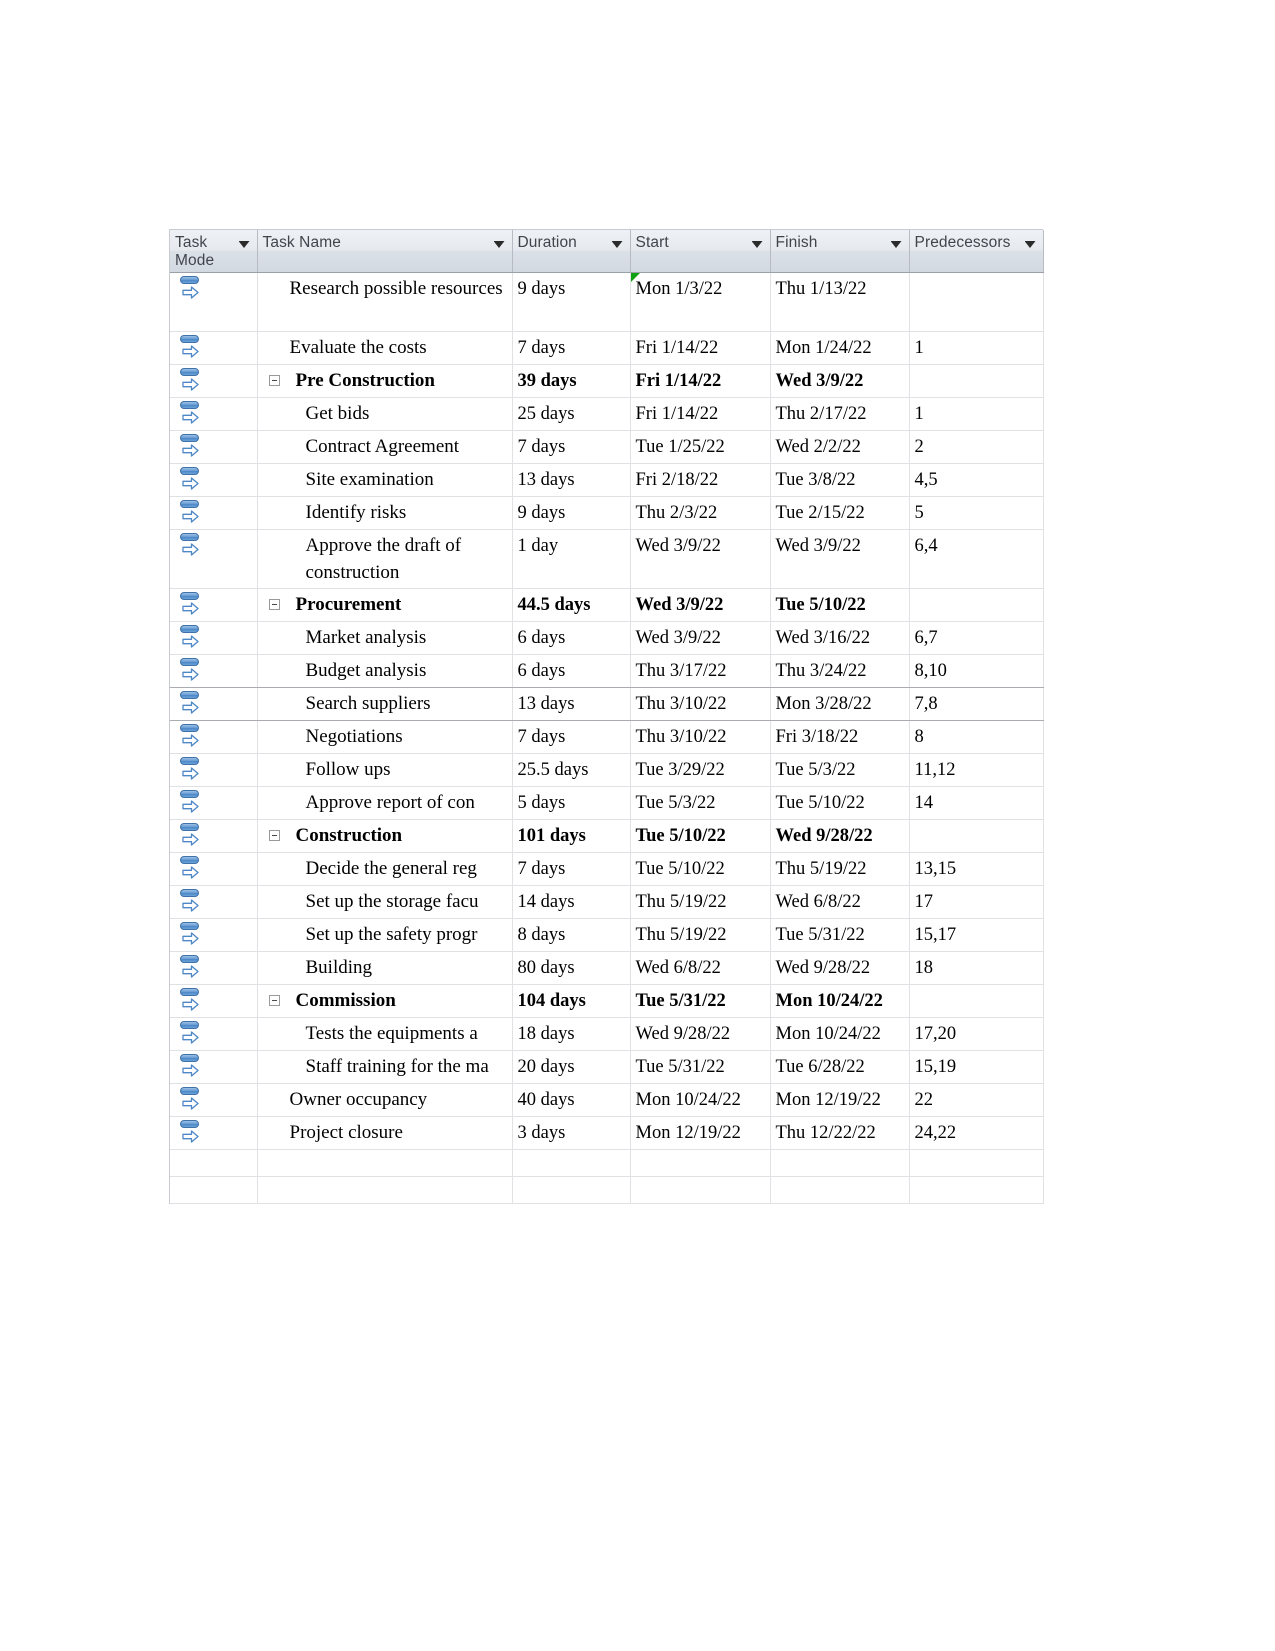 The height and width of the screenshot is (1651, 1275). I want to click on cell-task-name: Project closure, so click(385, 1133).